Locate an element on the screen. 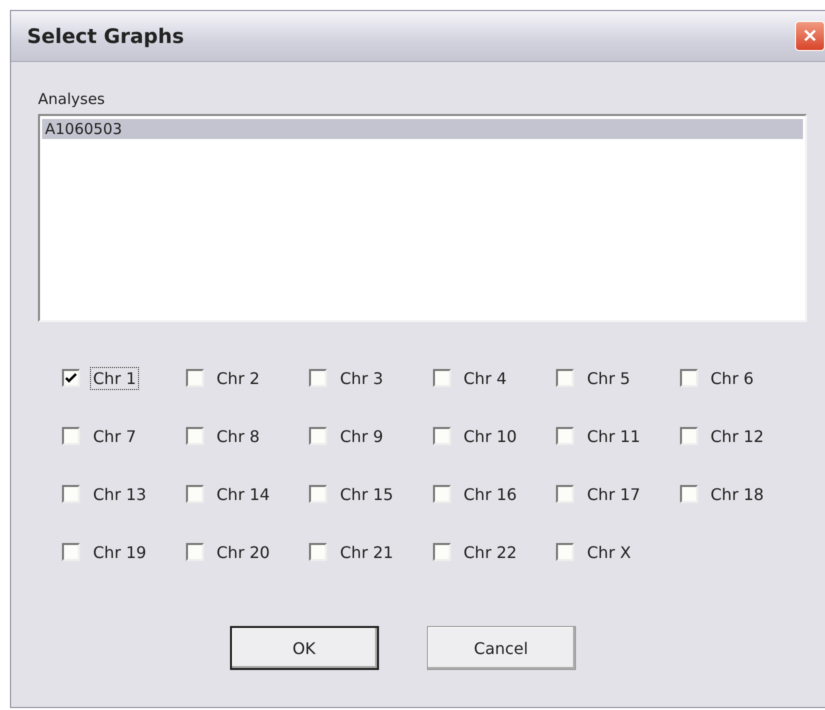 The height and width of the screenshot is (710, 825). checkbox-label: Chr 8 is located at coordinates (238, 436).